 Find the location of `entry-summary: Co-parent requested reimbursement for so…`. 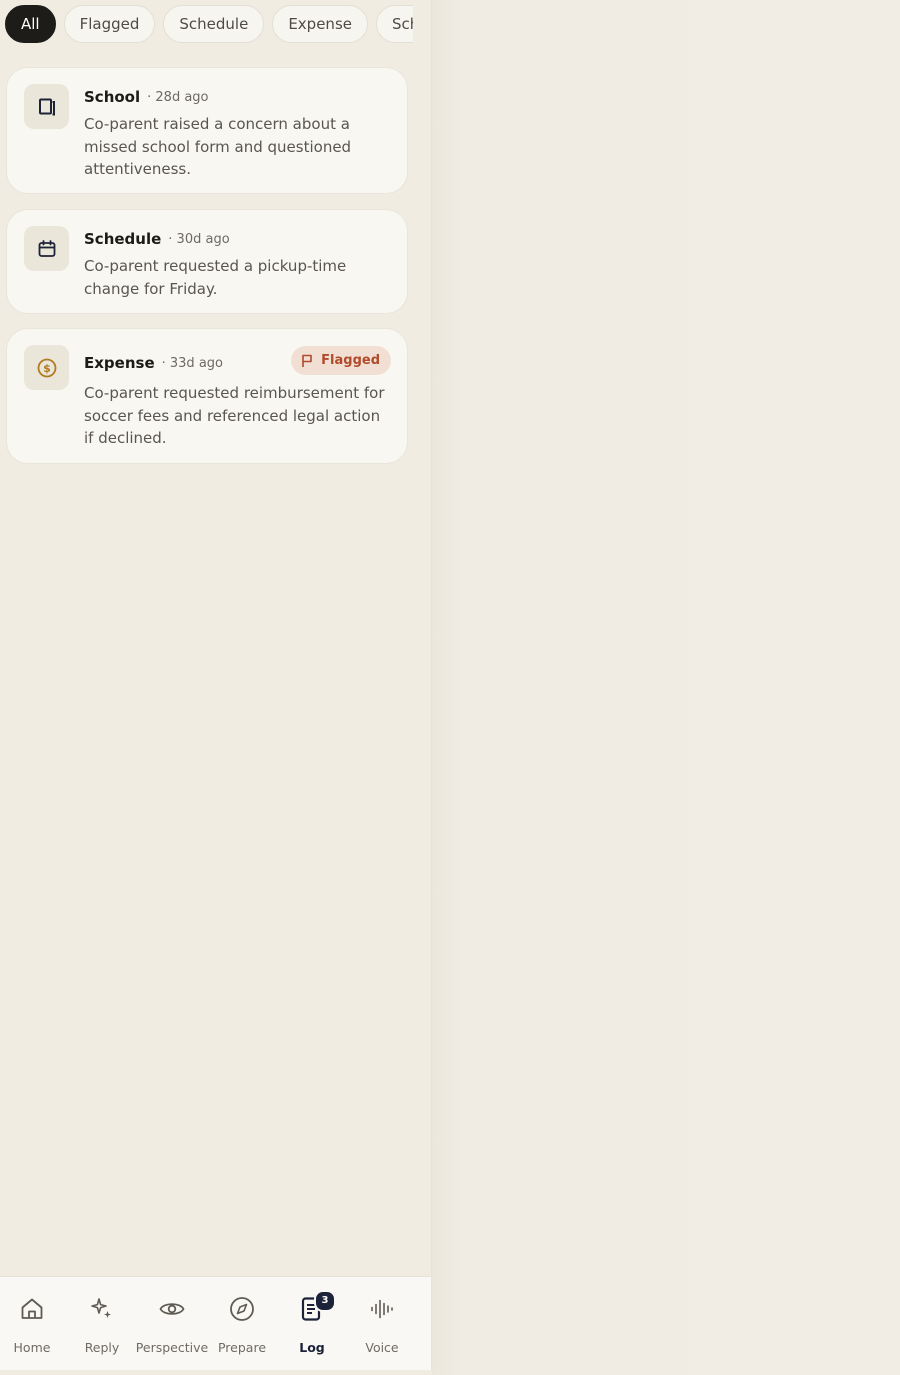

entry-summary: Co-parent requested reimbursement for so… is located at coordinates (234, 415).